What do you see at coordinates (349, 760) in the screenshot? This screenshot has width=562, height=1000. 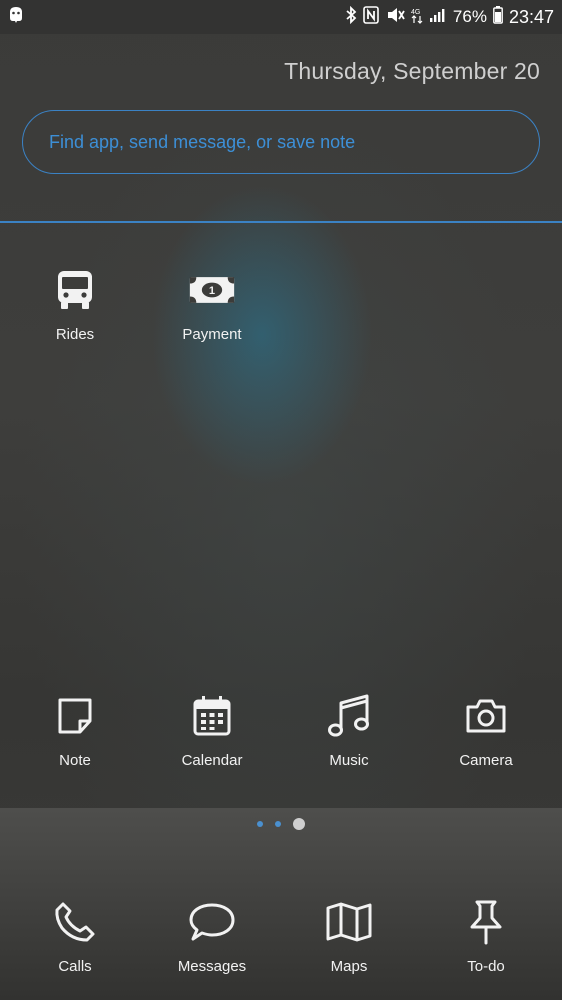 I see `app-label: Music` at bounding box center [349, 760].